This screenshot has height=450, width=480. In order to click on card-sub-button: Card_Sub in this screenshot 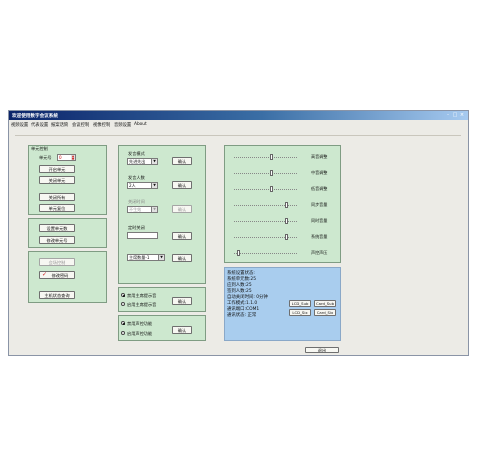, I will do `click(325, 303)`.